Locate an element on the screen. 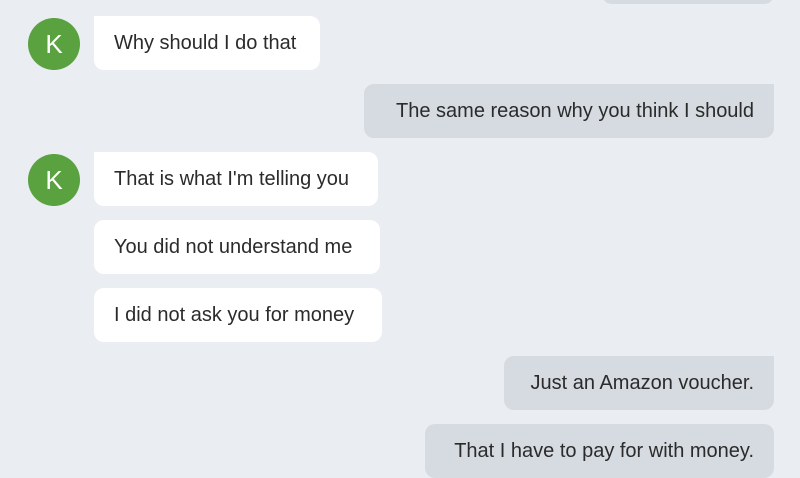 This screenshot has height=478, width=800. previous-message-bubble is located at coordinates (688, 2).